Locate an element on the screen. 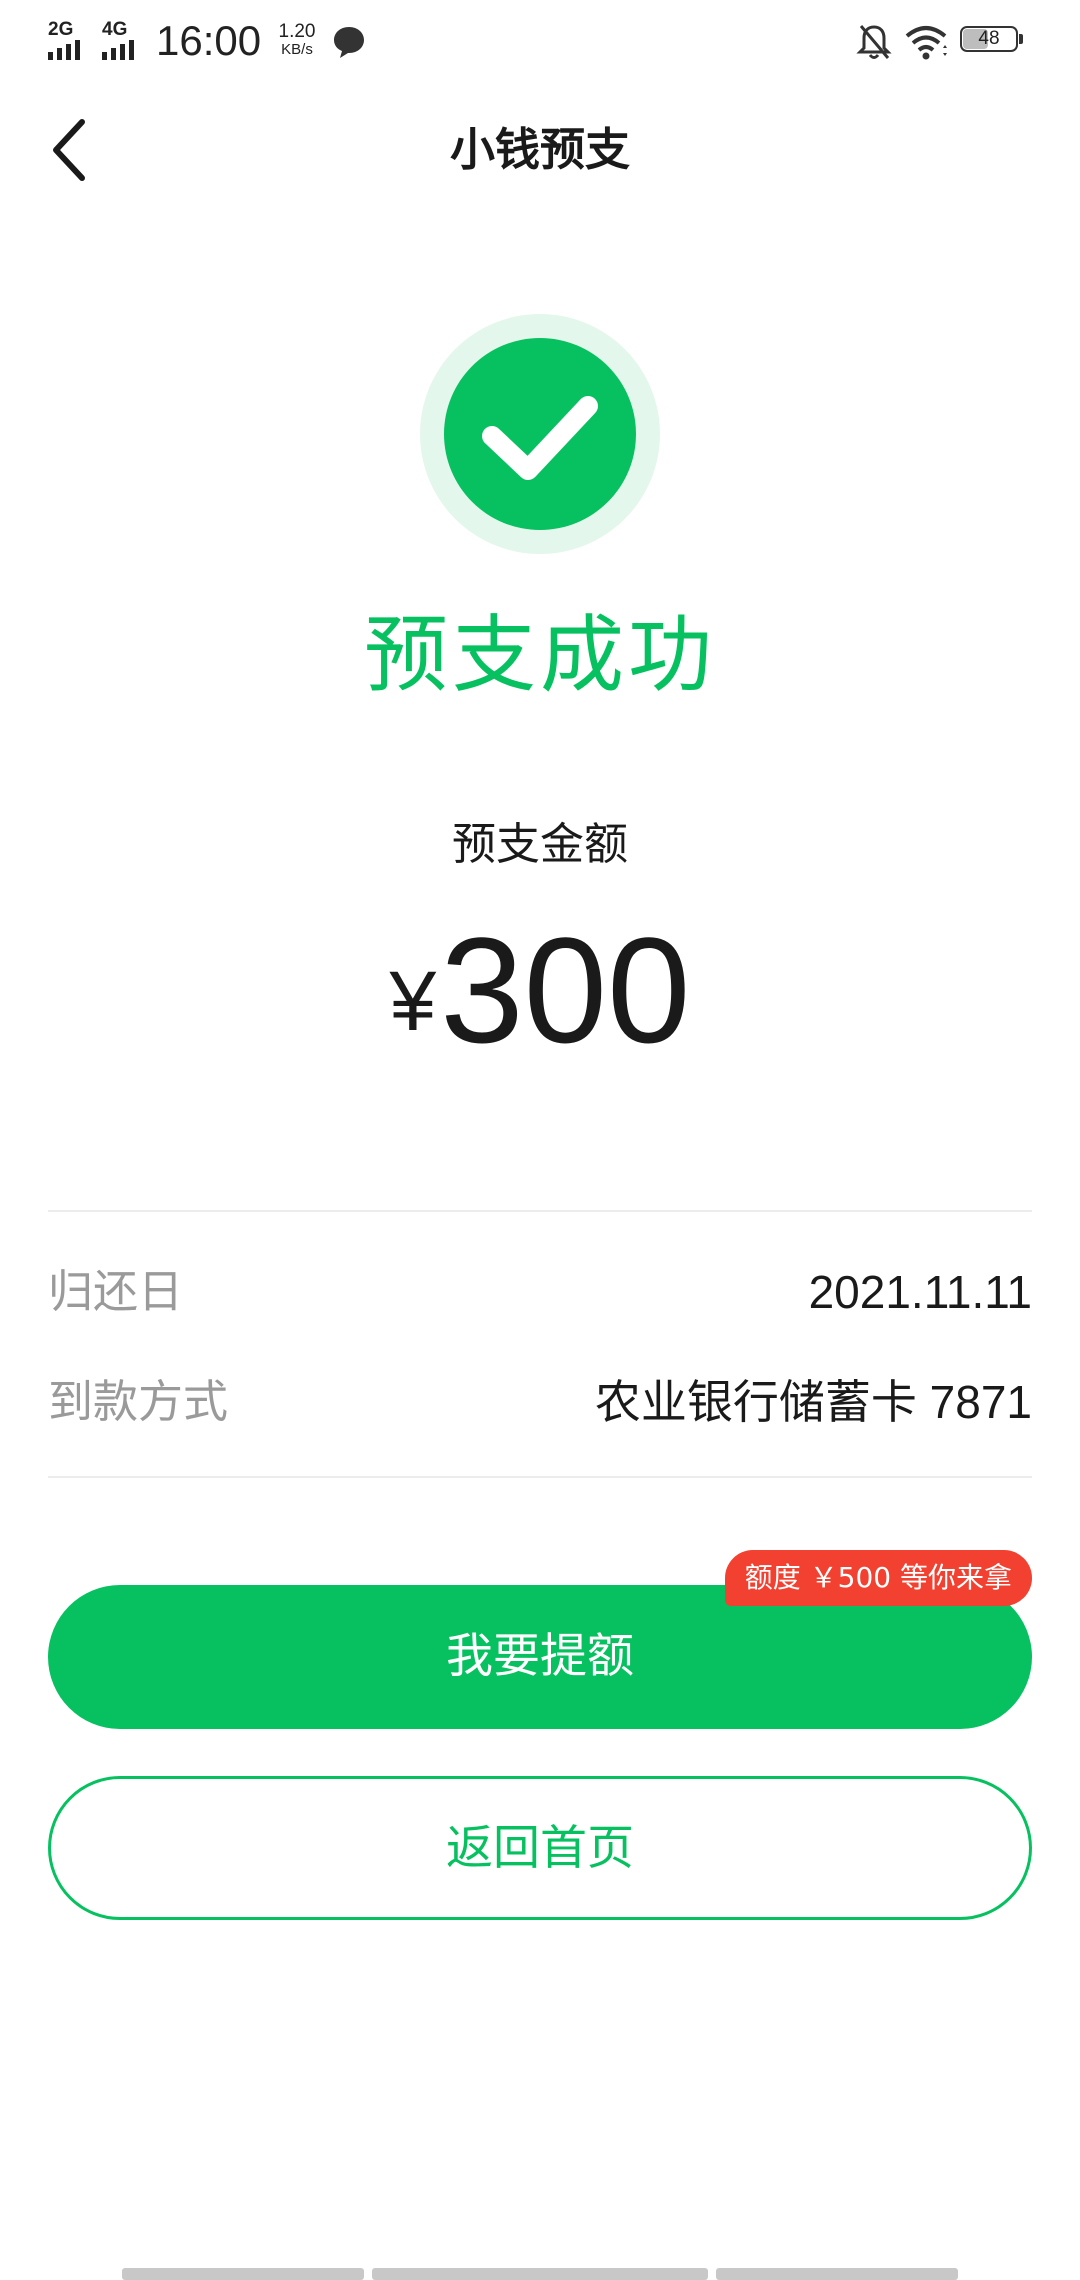 Image resolution: width=1080 pixels, height=2280 pixels. success-status-text: 预支成功 is located at coordinates (539, 655).